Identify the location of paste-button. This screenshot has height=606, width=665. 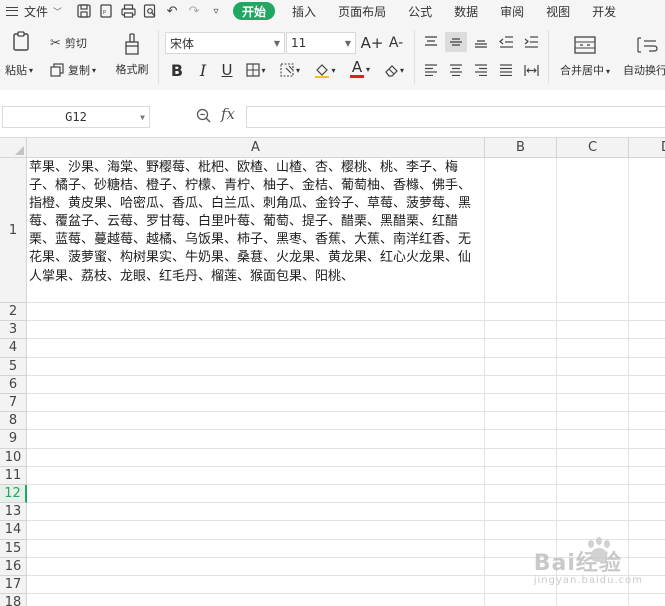
(21, 41).